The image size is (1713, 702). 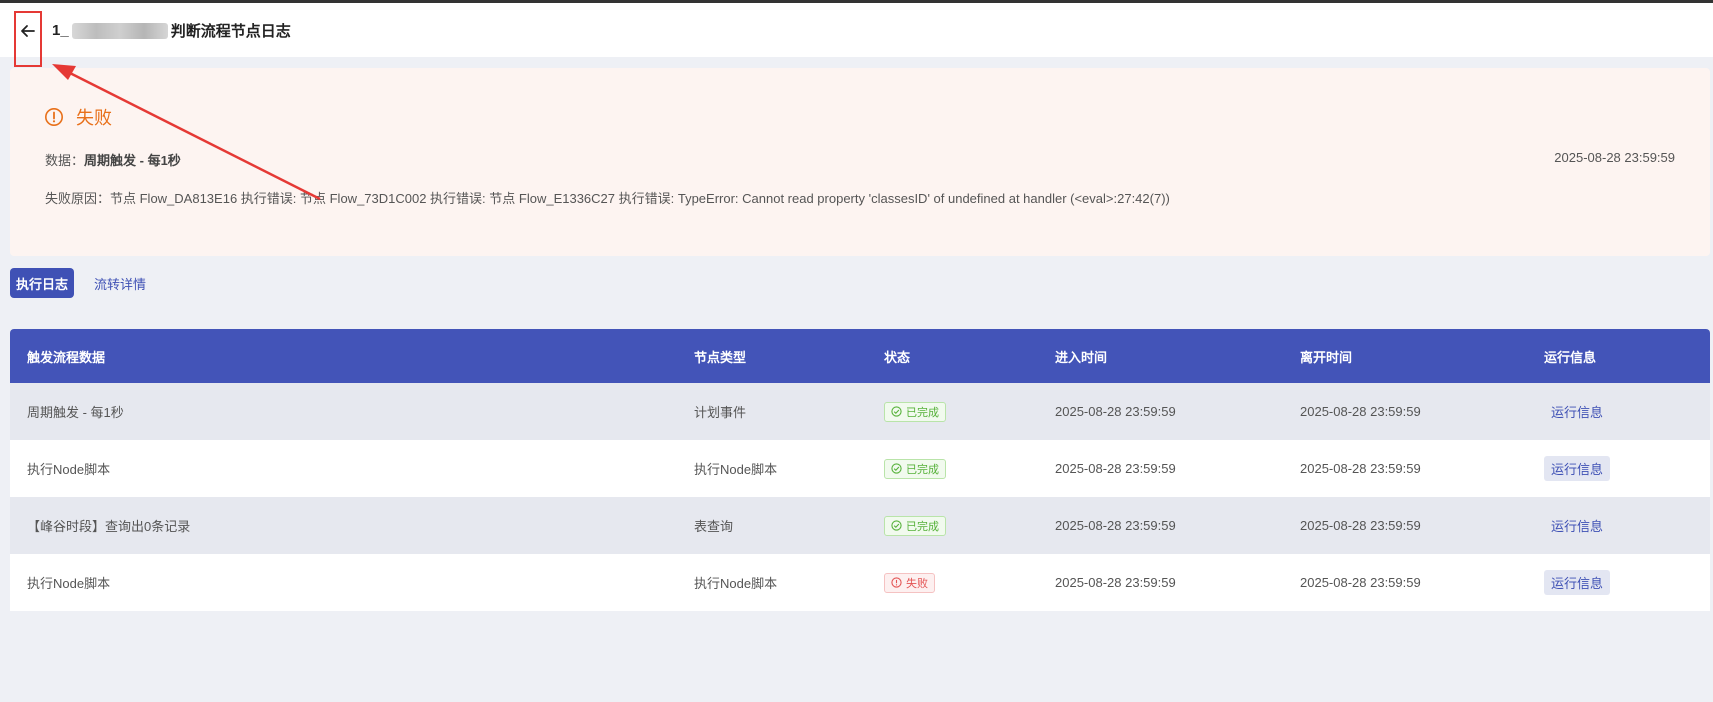 I want to click on column-header-node-type: 节点类型, so click(x=720, y=357).